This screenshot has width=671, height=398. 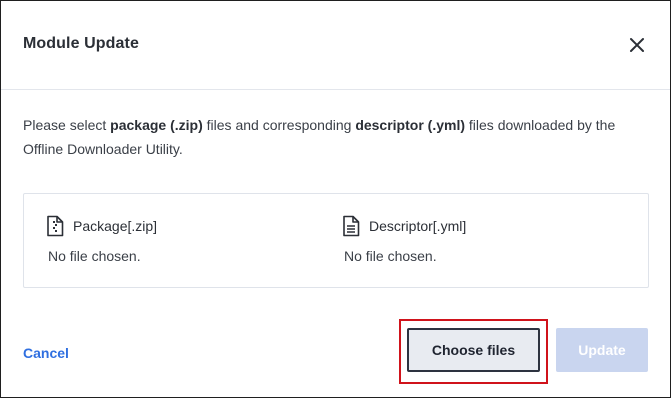 I want to click on descriptor-file-status: No file chosen., so click(x=390, y=256).